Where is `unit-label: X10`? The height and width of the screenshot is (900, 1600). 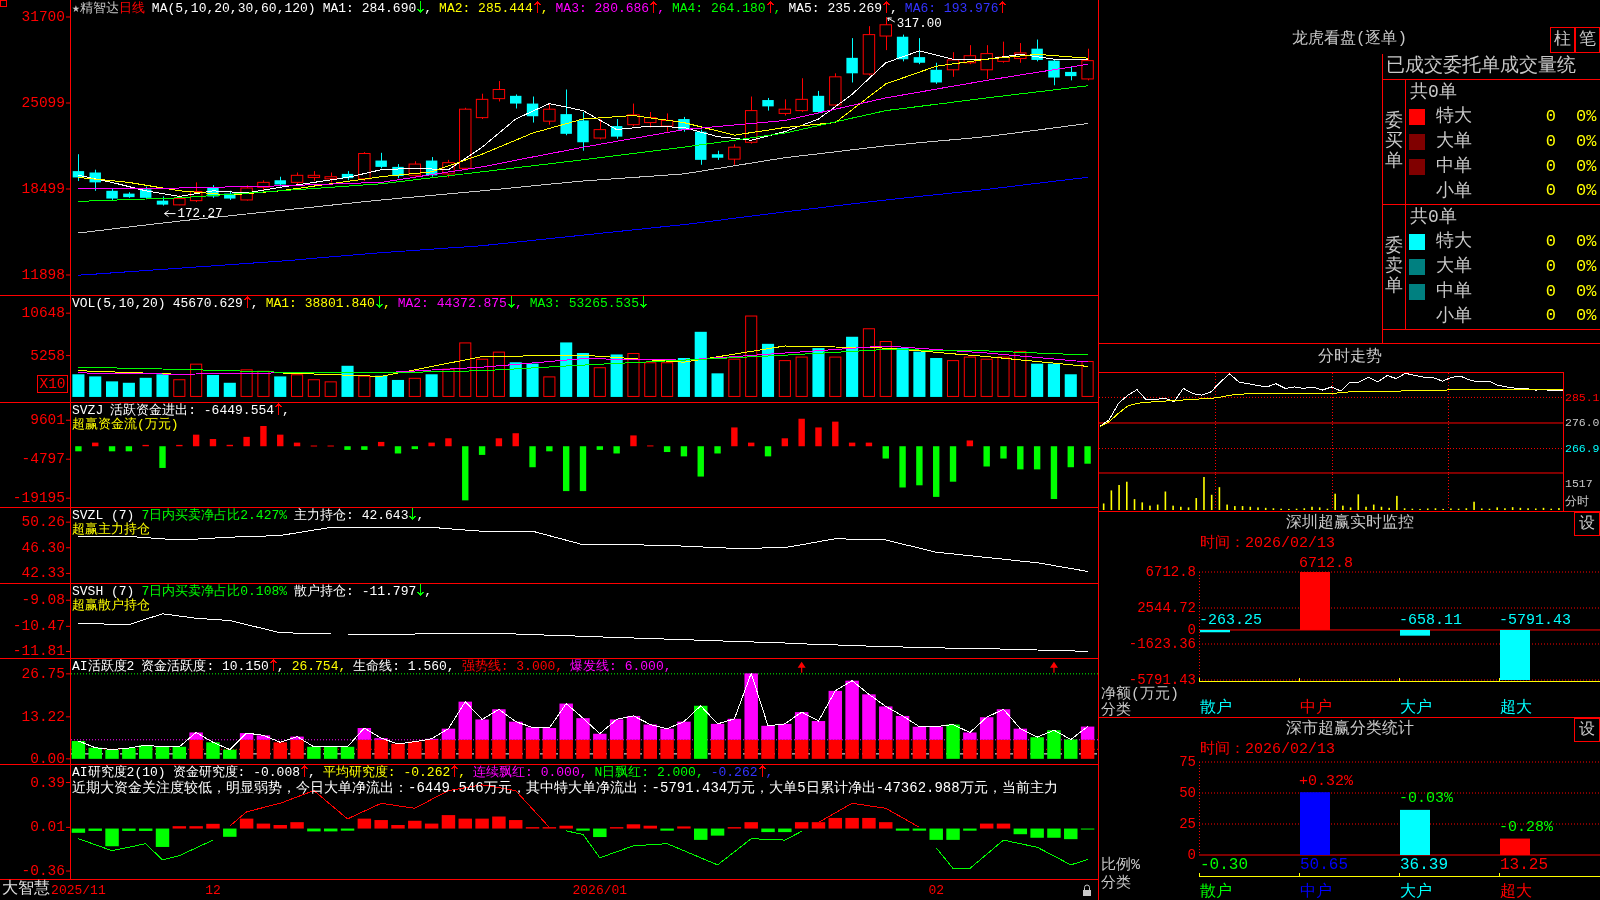 unit-label: X10 is located at coordinates (52, 384).